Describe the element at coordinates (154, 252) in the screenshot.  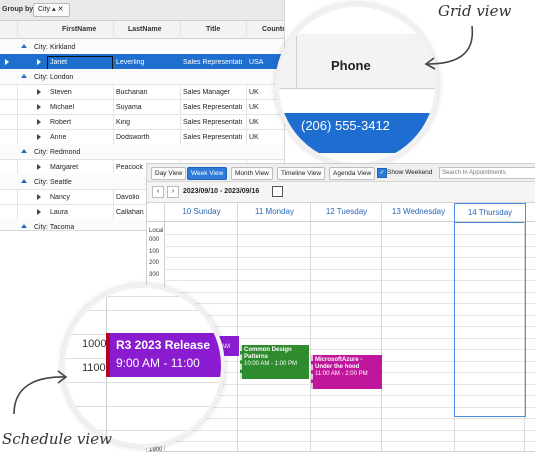
I see `time-label: 100` at that location.